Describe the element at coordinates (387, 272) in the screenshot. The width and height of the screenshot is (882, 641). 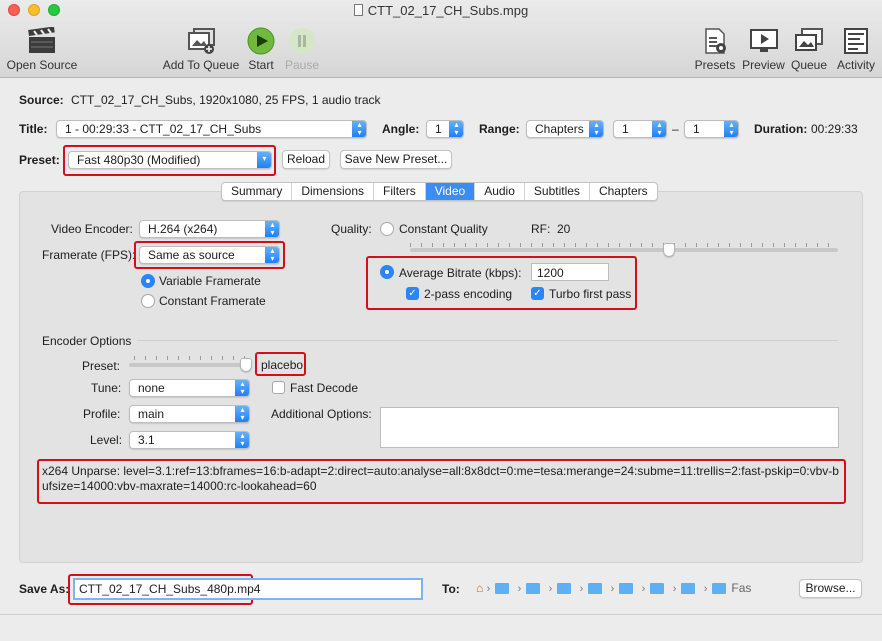
I see `average-bitrate-radio` at that location.